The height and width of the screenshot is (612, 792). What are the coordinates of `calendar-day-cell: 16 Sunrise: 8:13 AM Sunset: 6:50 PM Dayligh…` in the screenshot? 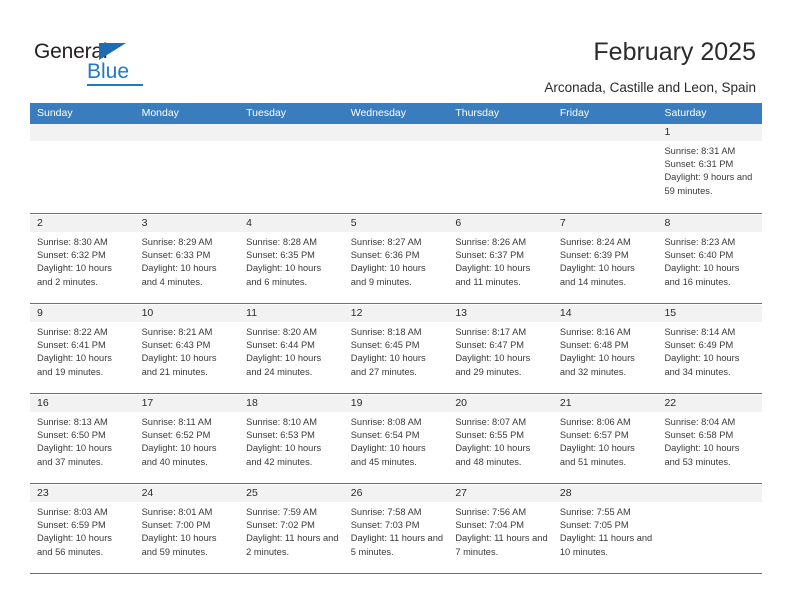 It's located at (82, 439).